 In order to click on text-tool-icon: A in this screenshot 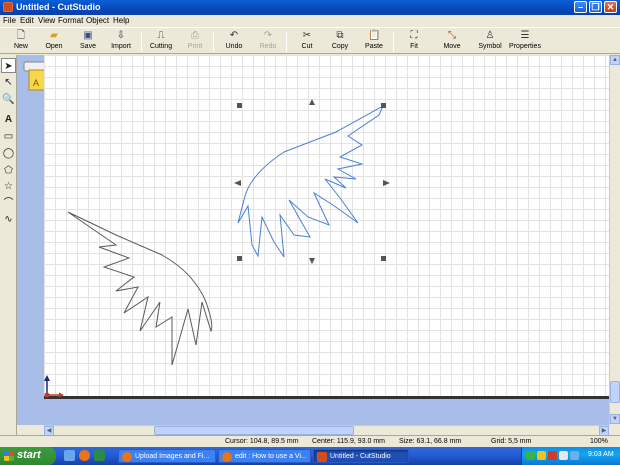, I will do `click(8, 119)`.